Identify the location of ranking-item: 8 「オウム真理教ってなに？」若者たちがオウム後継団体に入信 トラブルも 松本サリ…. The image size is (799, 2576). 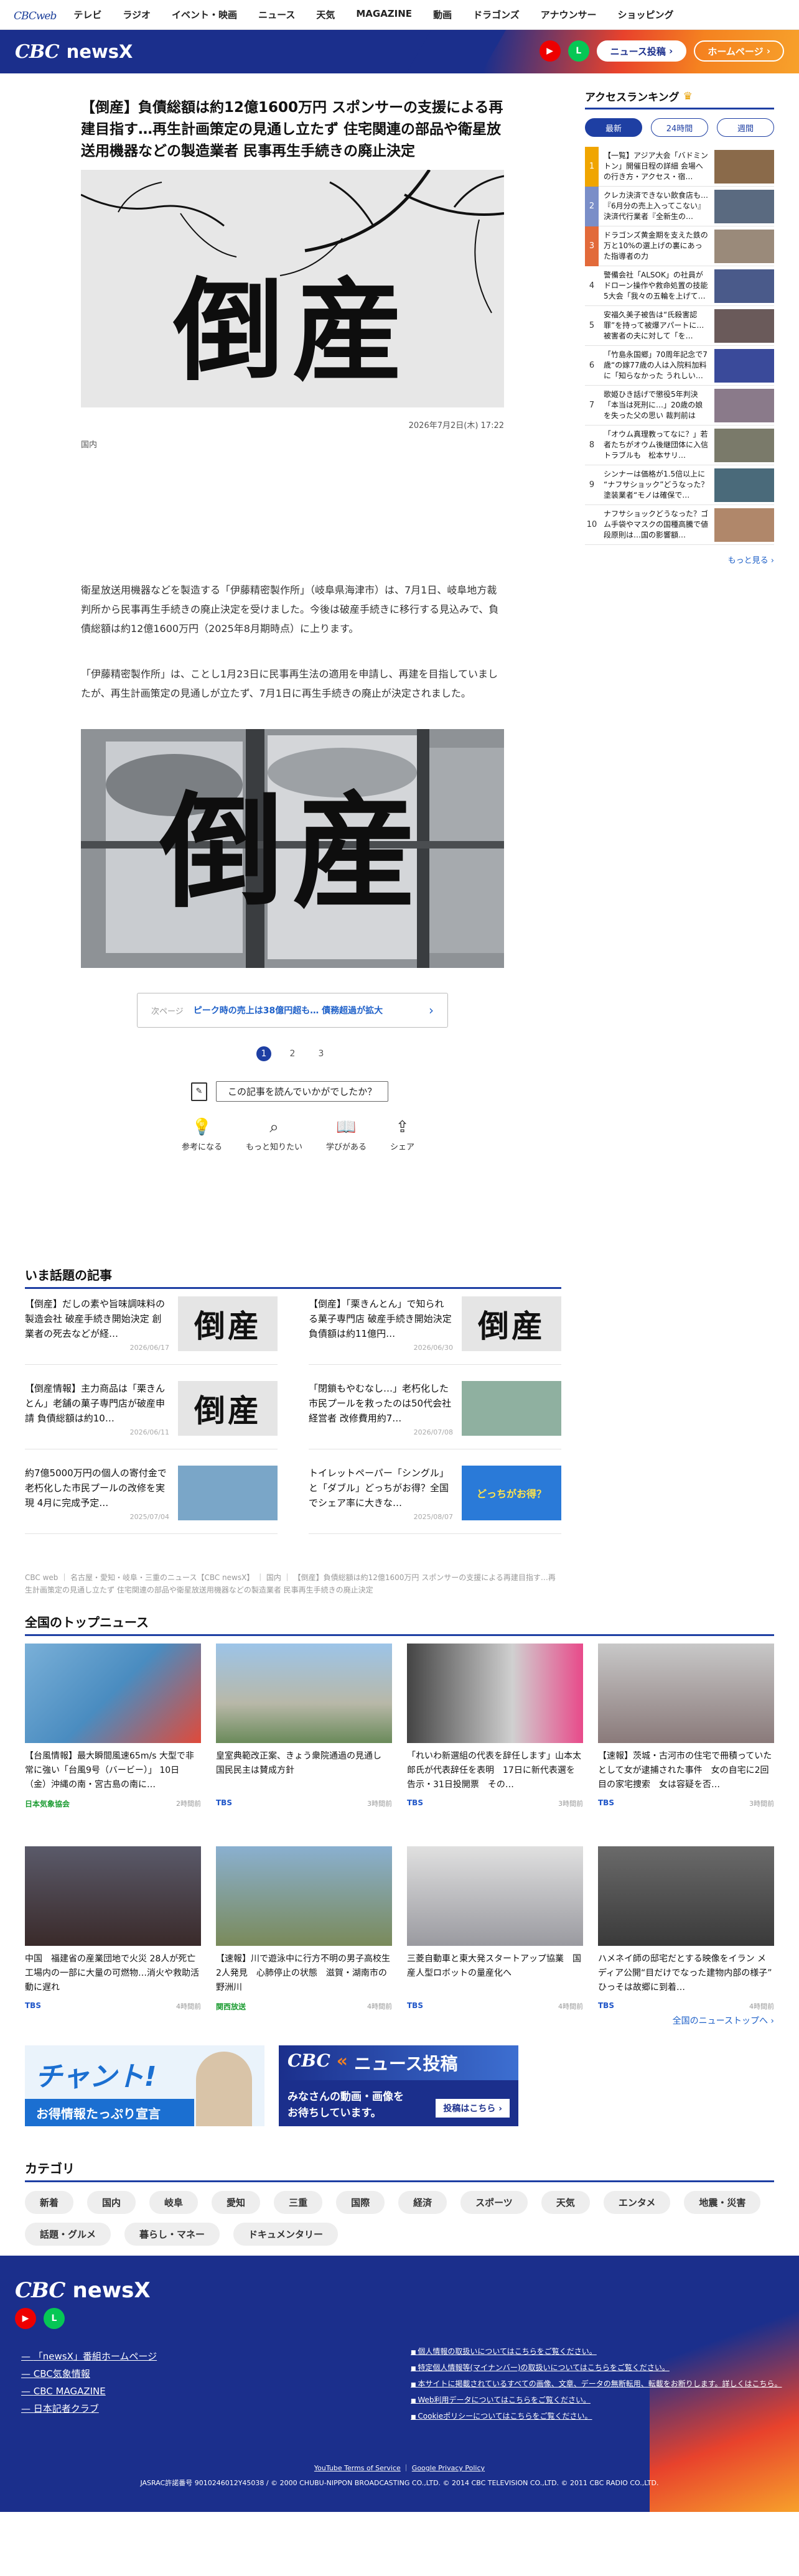
(679, 445).